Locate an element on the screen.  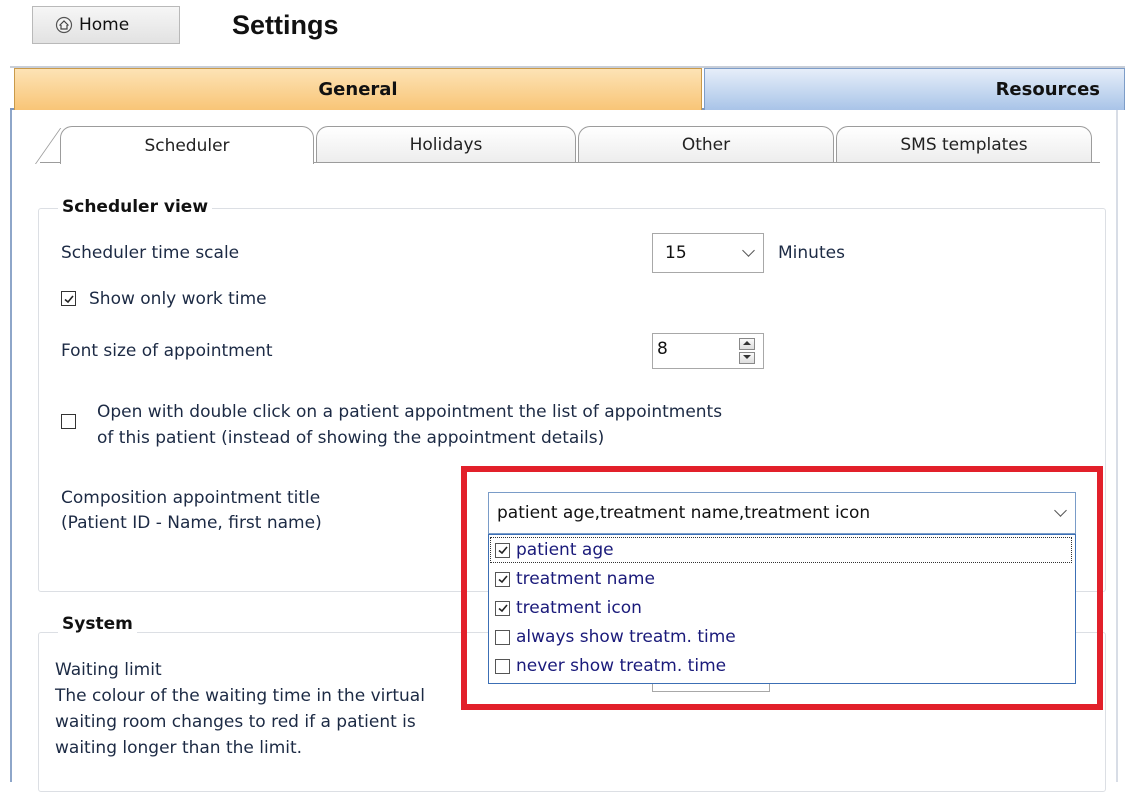
tab-resources-label: Resources is located at coordinates (1047, 89).